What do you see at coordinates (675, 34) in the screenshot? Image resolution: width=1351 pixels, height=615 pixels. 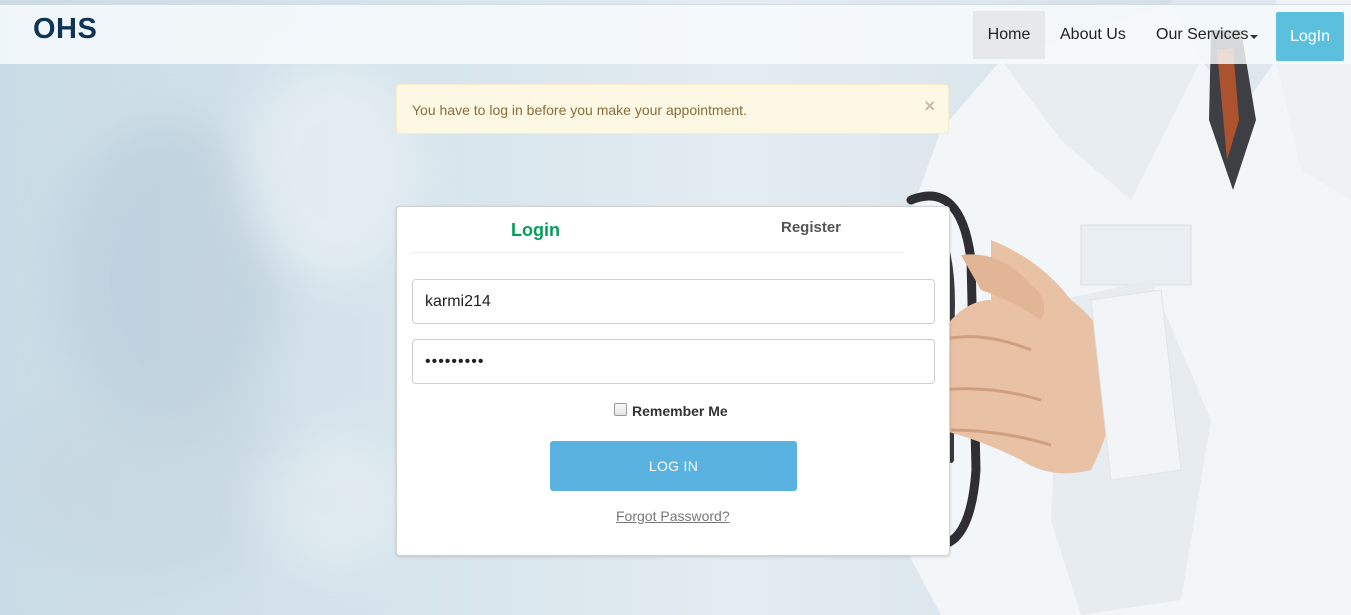 I see `top-navbar: OHS Home About Us Our Services LogIn` at bounding box center [675, 34].